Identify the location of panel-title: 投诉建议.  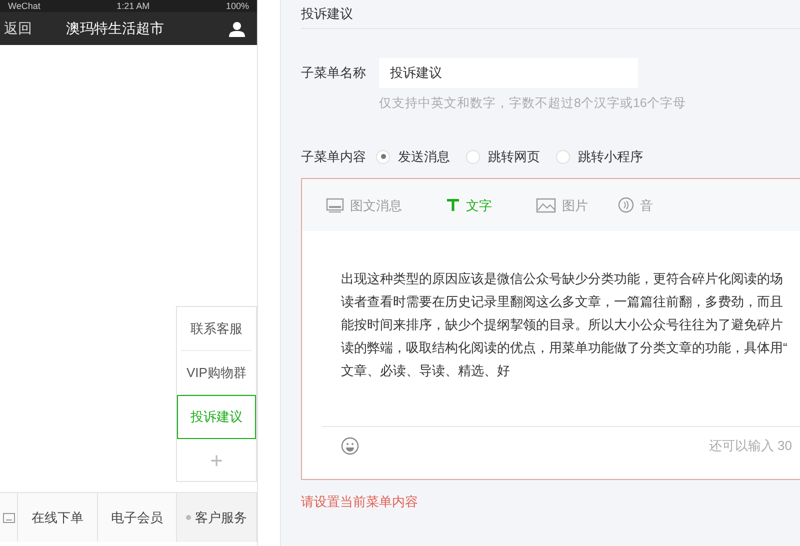
(327, 14).